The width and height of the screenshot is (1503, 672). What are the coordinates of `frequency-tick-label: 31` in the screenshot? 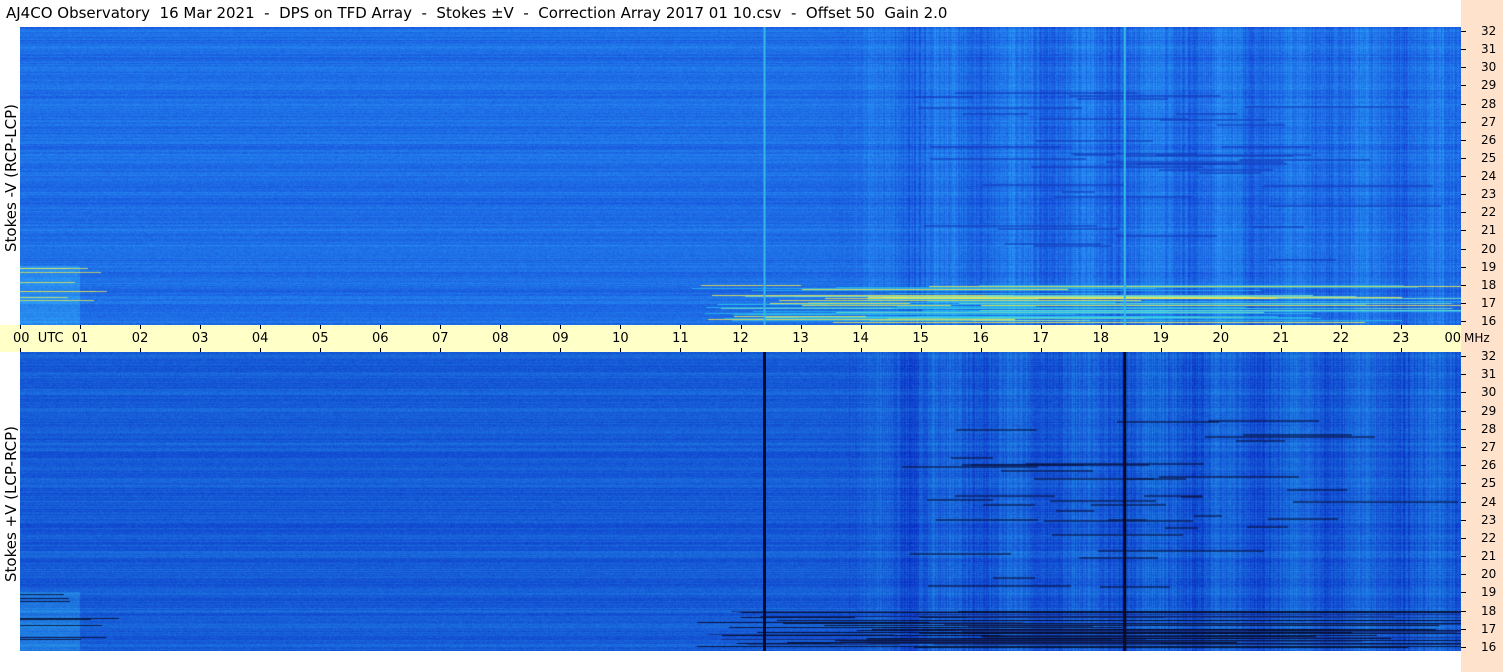 It's located at (1489, 49).